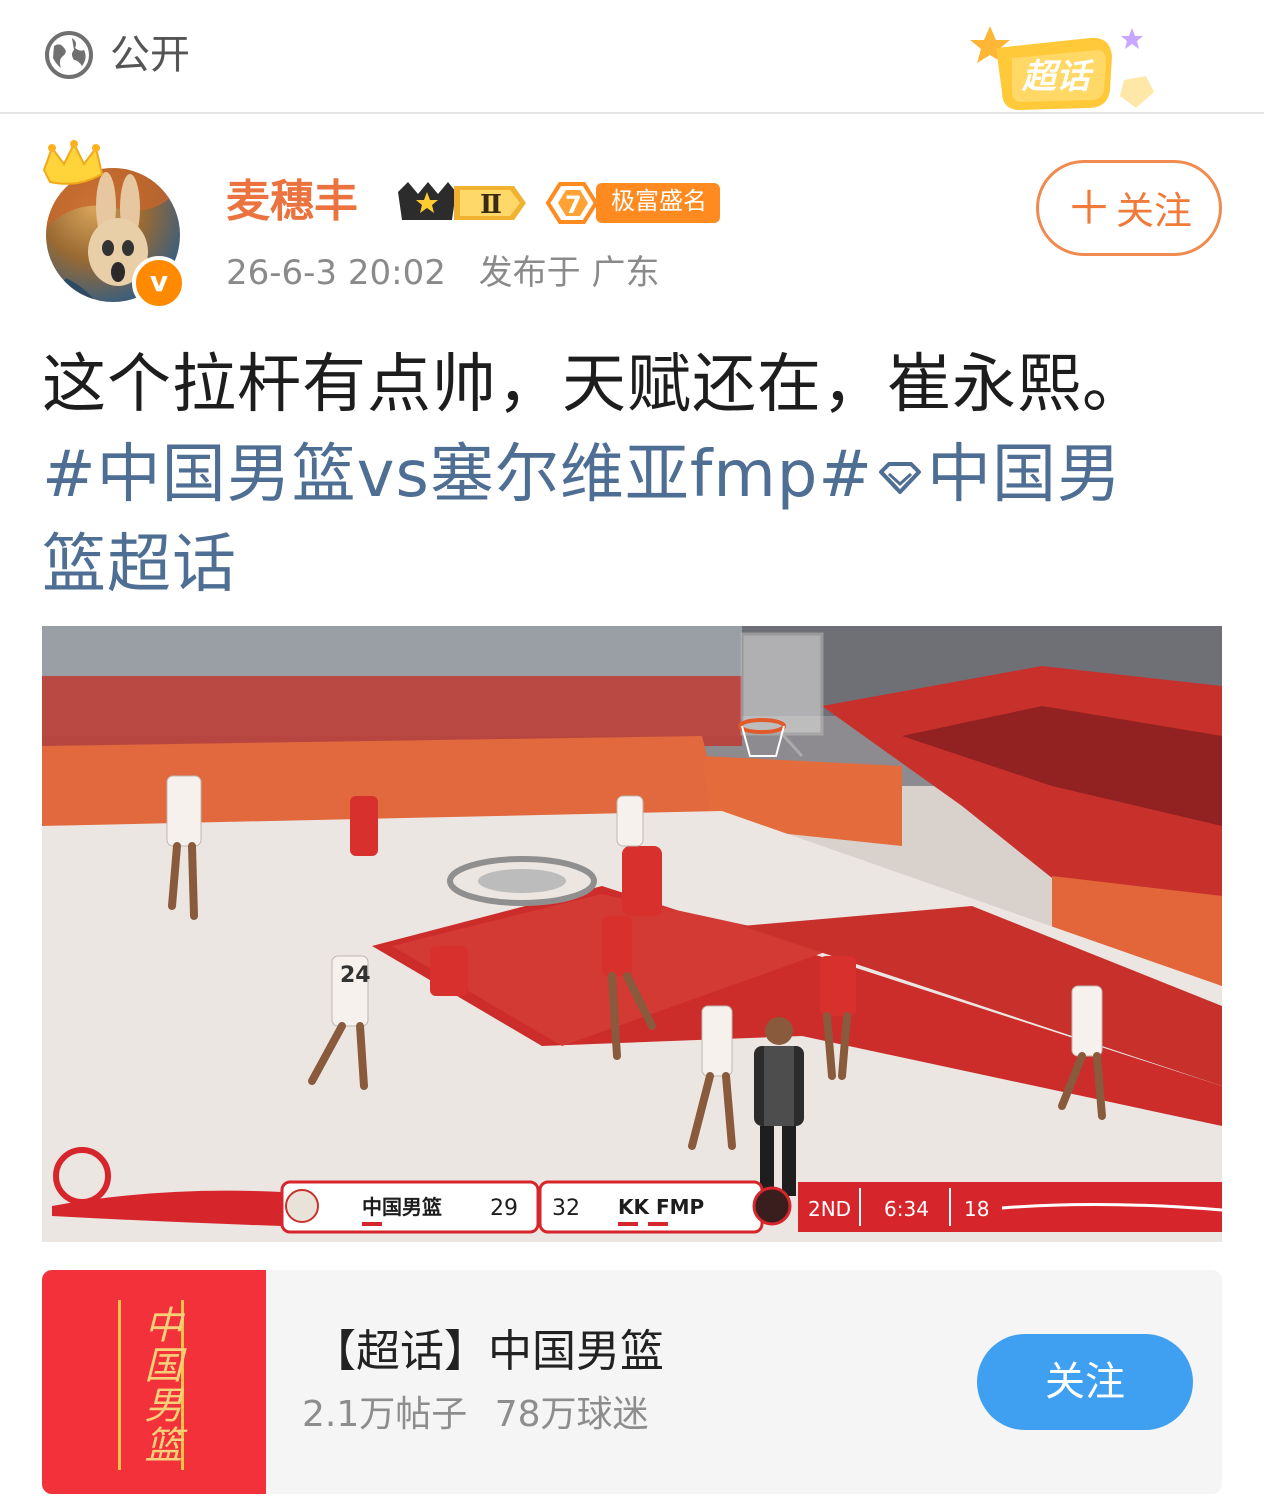 Image resolution: width=1264 pixels, height=1511 pixels. I want to click on jersey-number: 24, so click(355, 975).